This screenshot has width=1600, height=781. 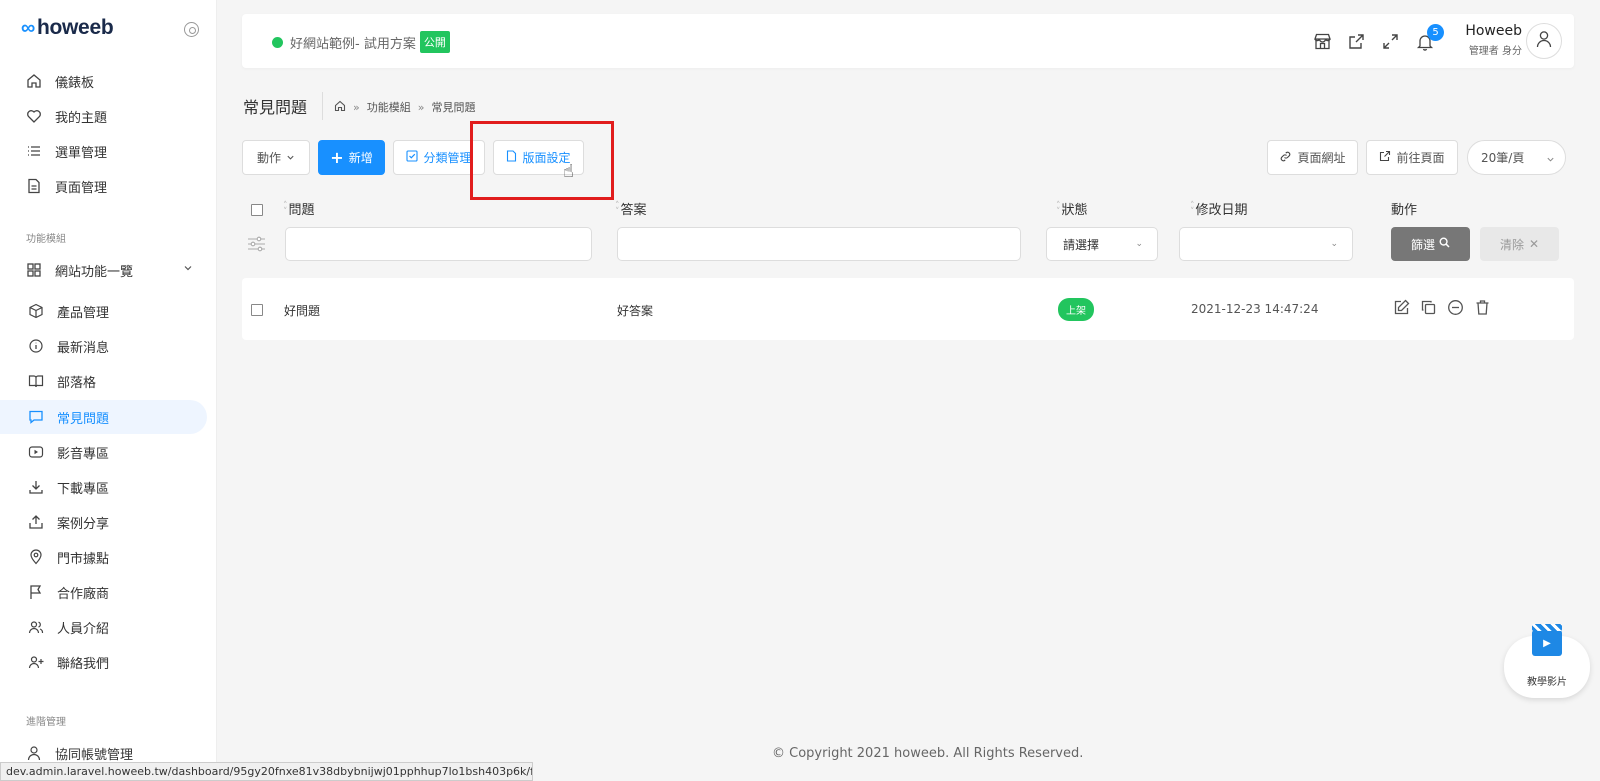 I want to click on sidebar-toggle-icon, so click(x=191, y=29).